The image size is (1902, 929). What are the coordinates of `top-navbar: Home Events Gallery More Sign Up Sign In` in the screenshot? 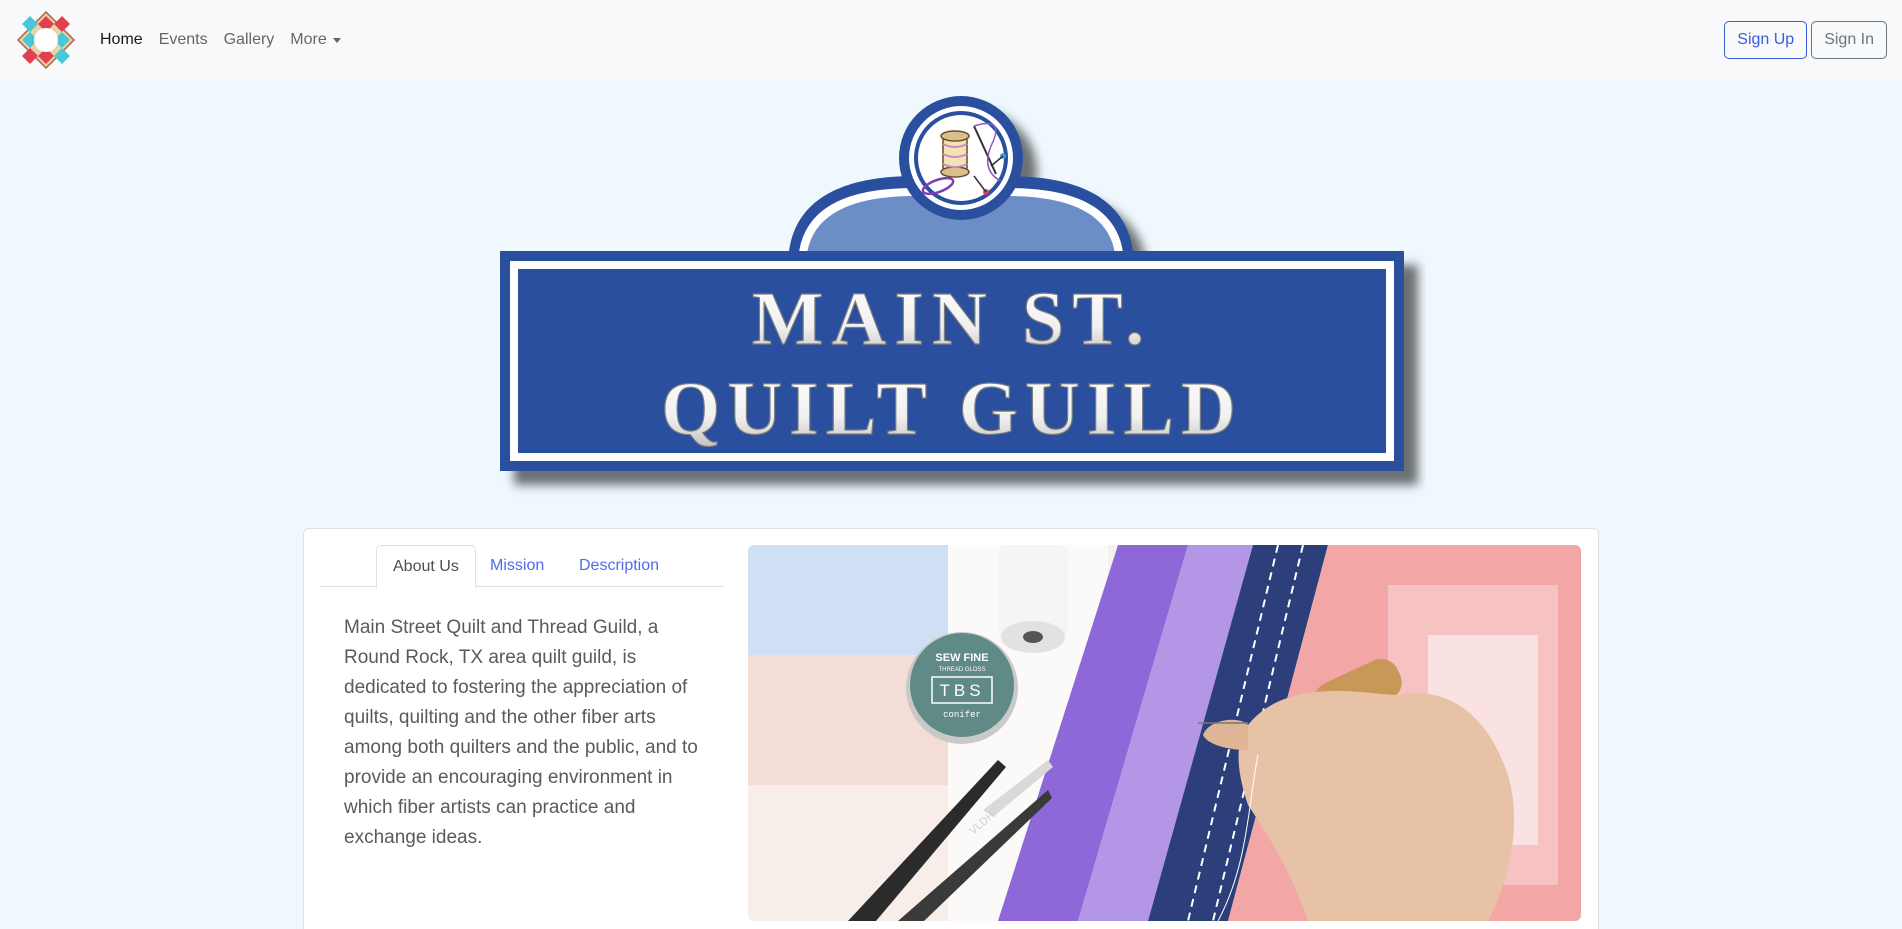 It's located at (951, 40).